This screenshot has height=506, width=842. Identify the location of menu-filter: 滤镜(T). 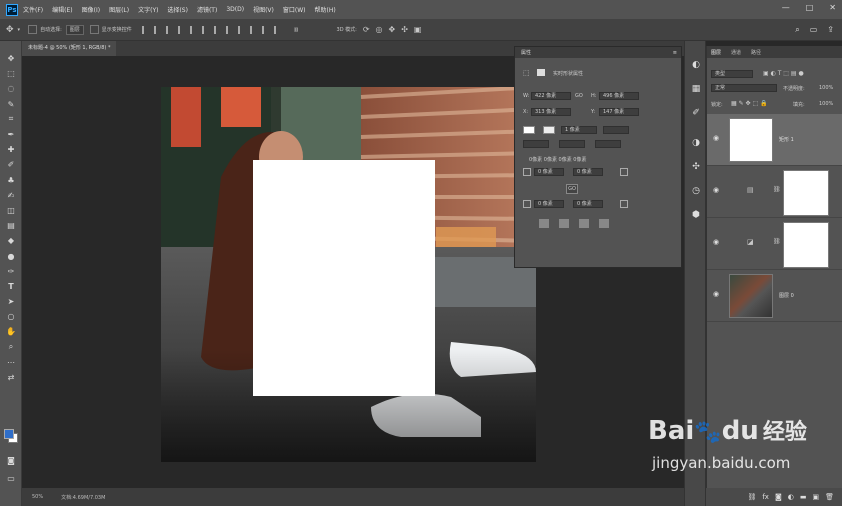
(207, 9).